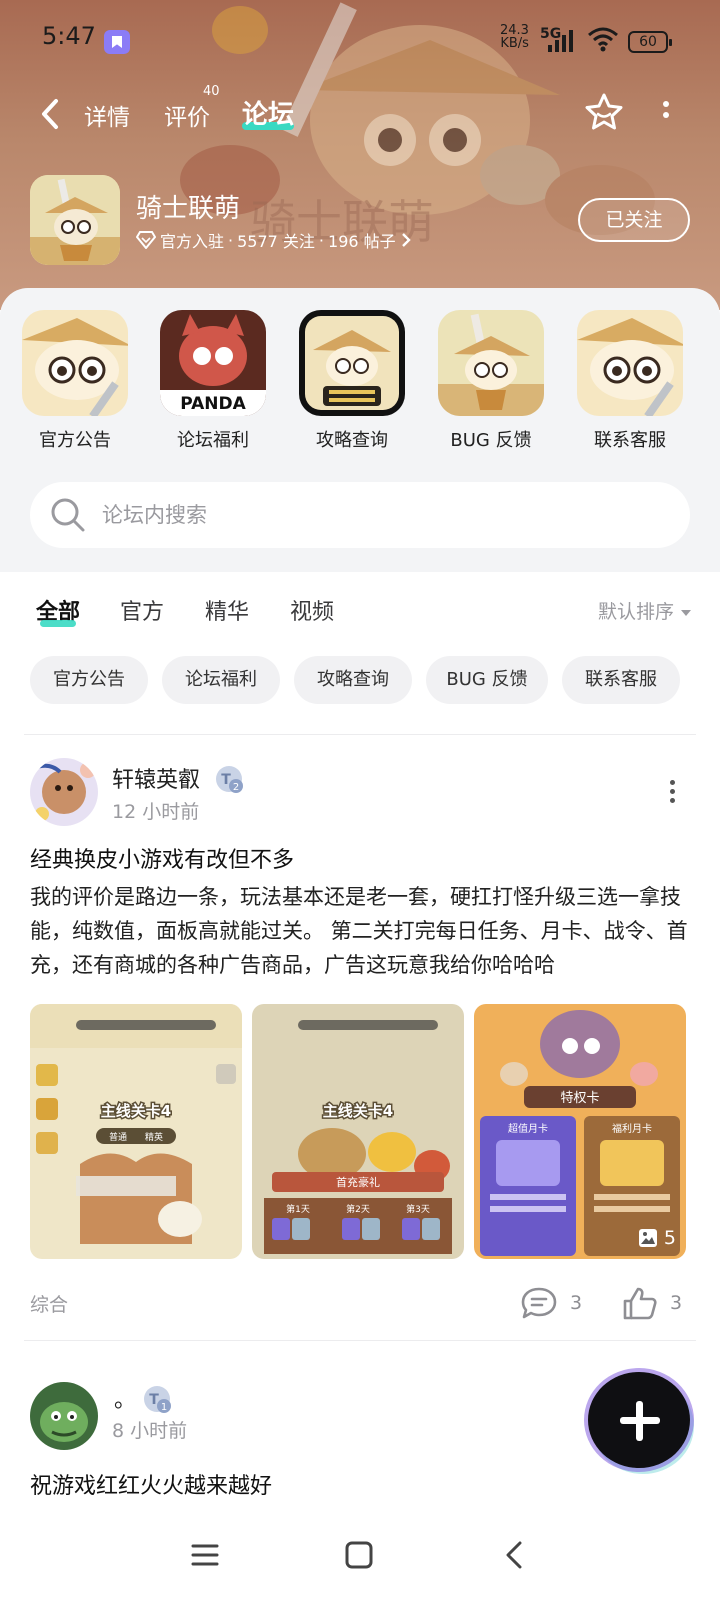 The height and width of the screenshot is (1600, 720). I want to click on sort-dropdown: 默认排序, so click(645, 610).